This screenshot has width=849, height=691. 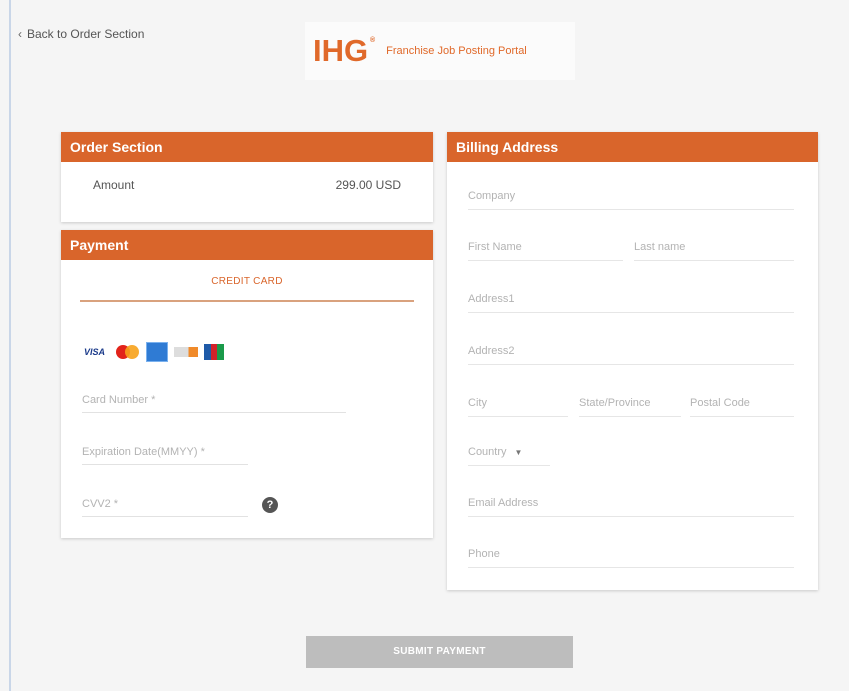 What do you see at coordinates (247, 245) in the screenshot?
I see `payment-header: Payment` at bounding box center [247, 245].